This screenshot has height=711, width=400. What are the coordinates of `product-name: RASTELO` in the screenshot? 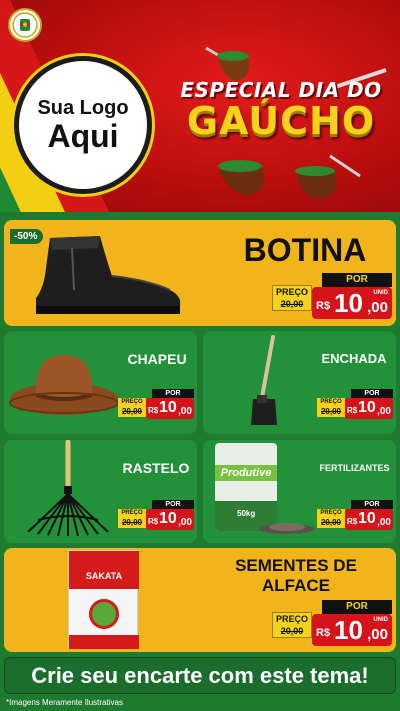 It's located at (156, 468).